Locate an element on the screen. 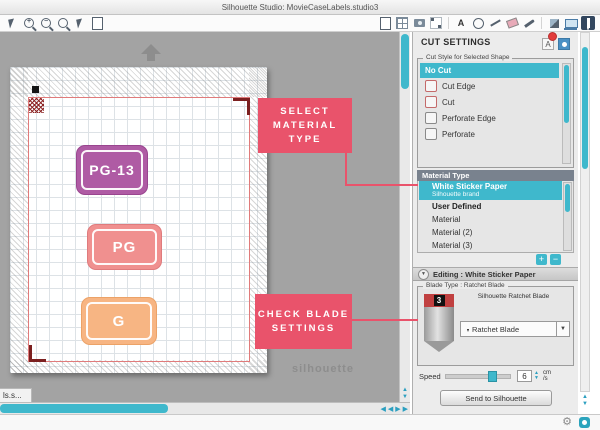  collapse-icon: ▼ is located at coordinates (423, 274).